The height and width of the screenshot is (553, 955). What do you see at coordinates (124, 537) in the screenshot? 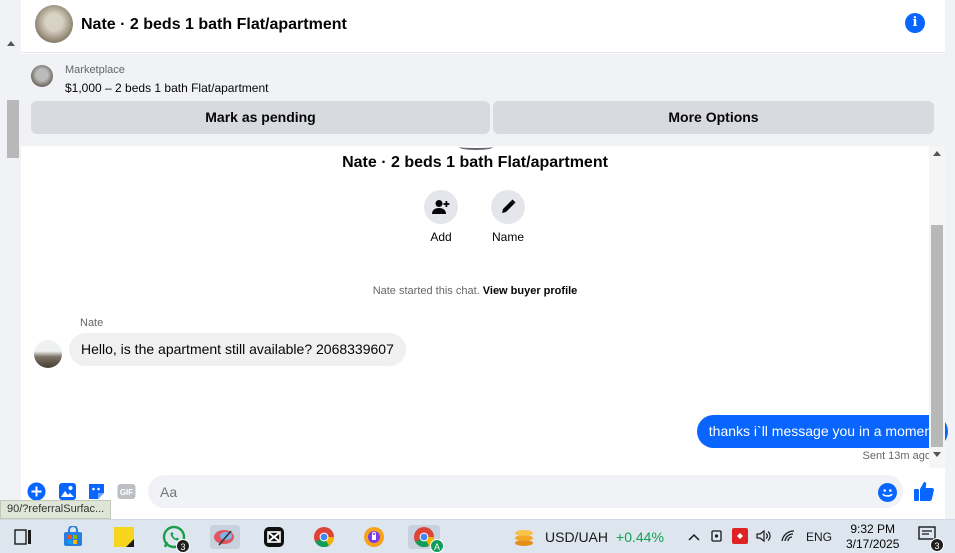
I see `sticky-notes-icon` at bounding box center [124, 537].